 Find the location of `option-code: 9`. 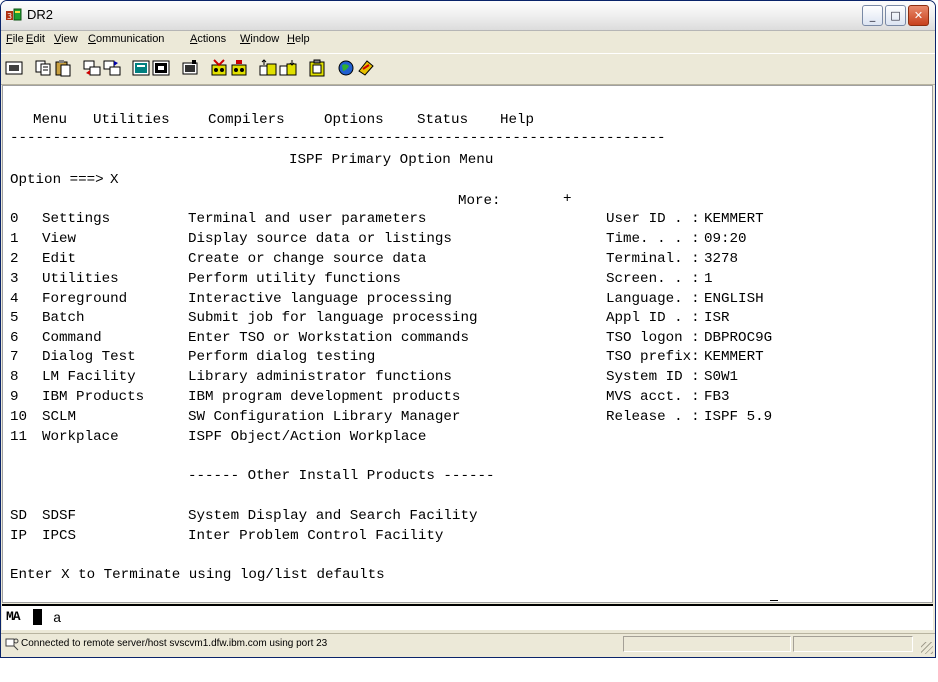

option-code: 9 is located at coordinates (14, 397).